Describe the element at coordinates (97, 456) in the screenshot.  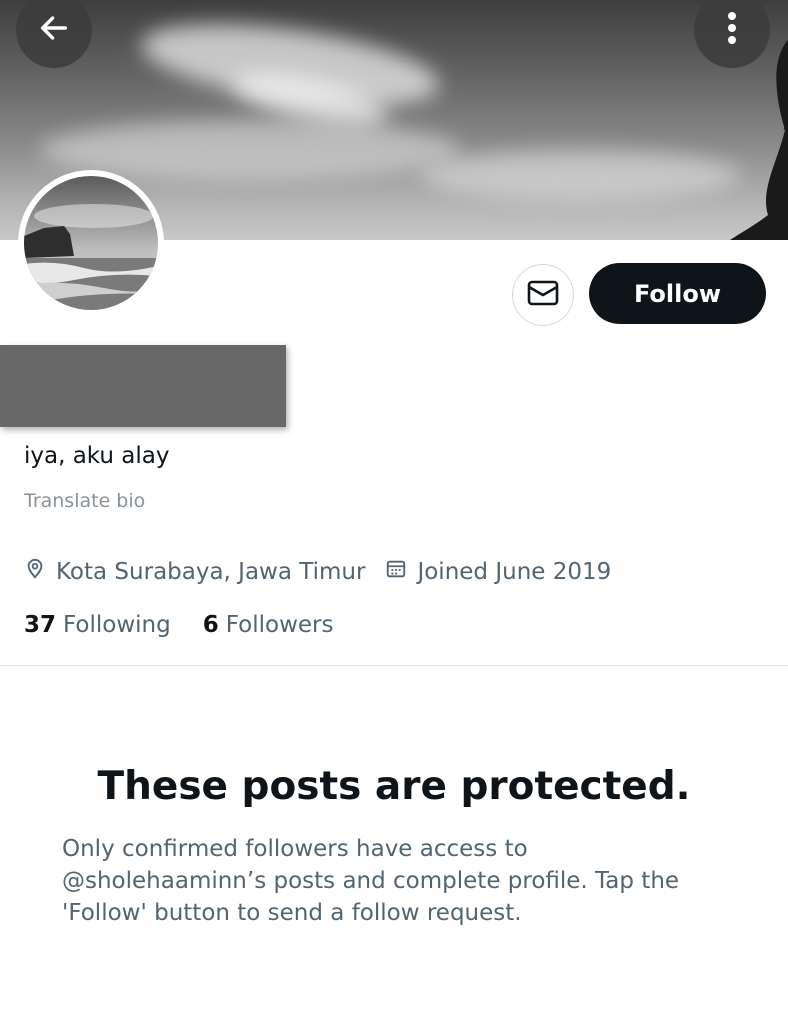
I see `bio-text: iya, aku alay` at that location.